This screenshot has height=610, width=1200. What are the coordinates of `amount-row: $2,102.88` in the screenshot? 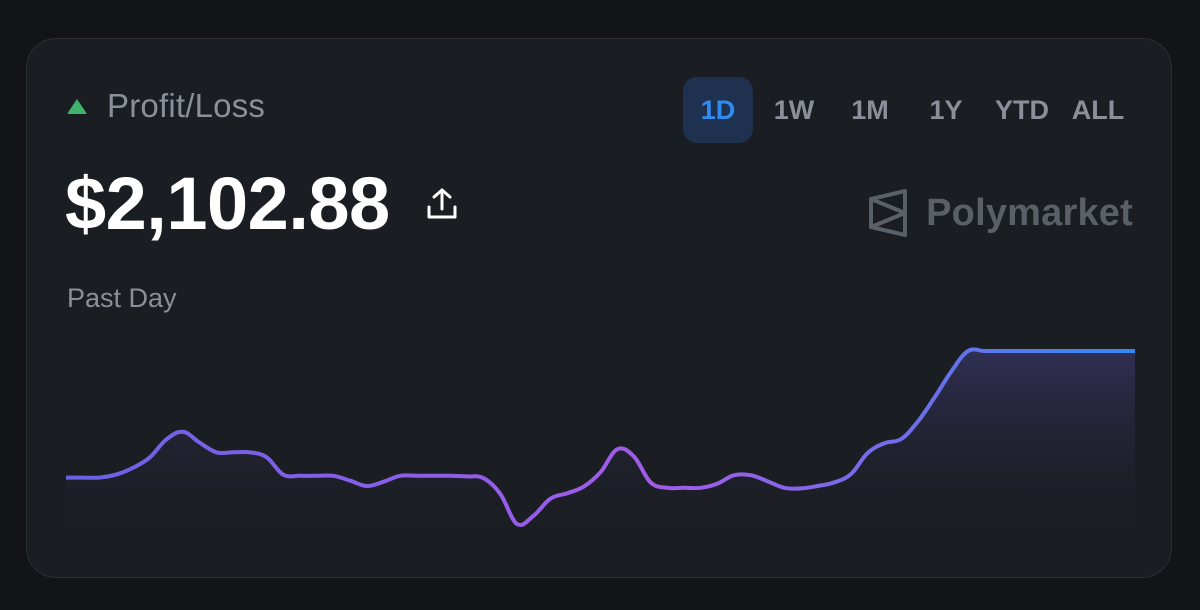 It's located at (262, 204).